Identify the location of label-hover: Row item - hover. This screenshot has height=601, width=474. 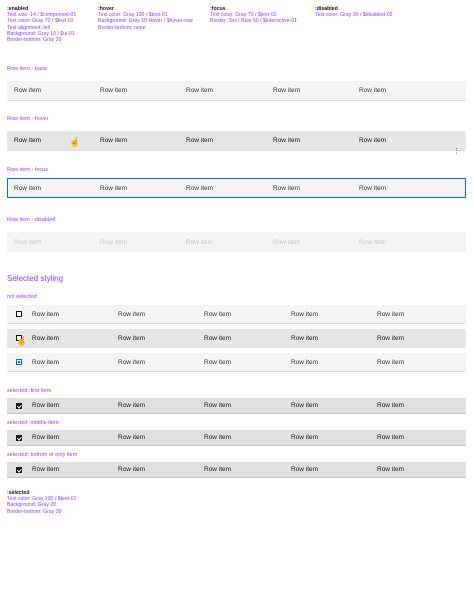
(28, 119).